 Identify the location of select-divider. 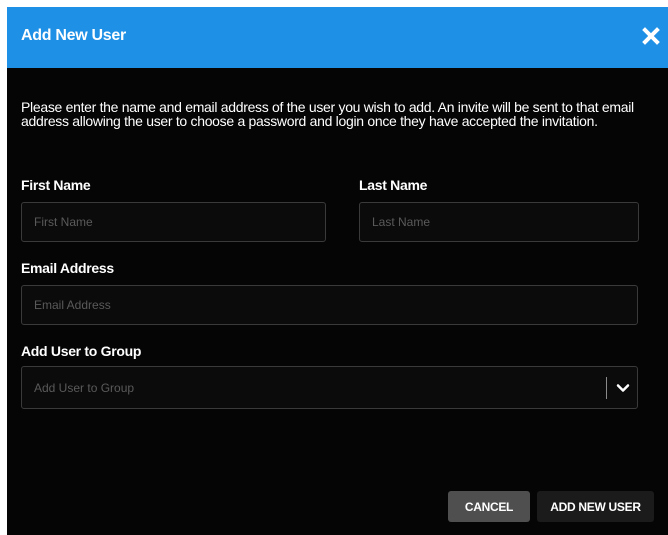
(606, 388).